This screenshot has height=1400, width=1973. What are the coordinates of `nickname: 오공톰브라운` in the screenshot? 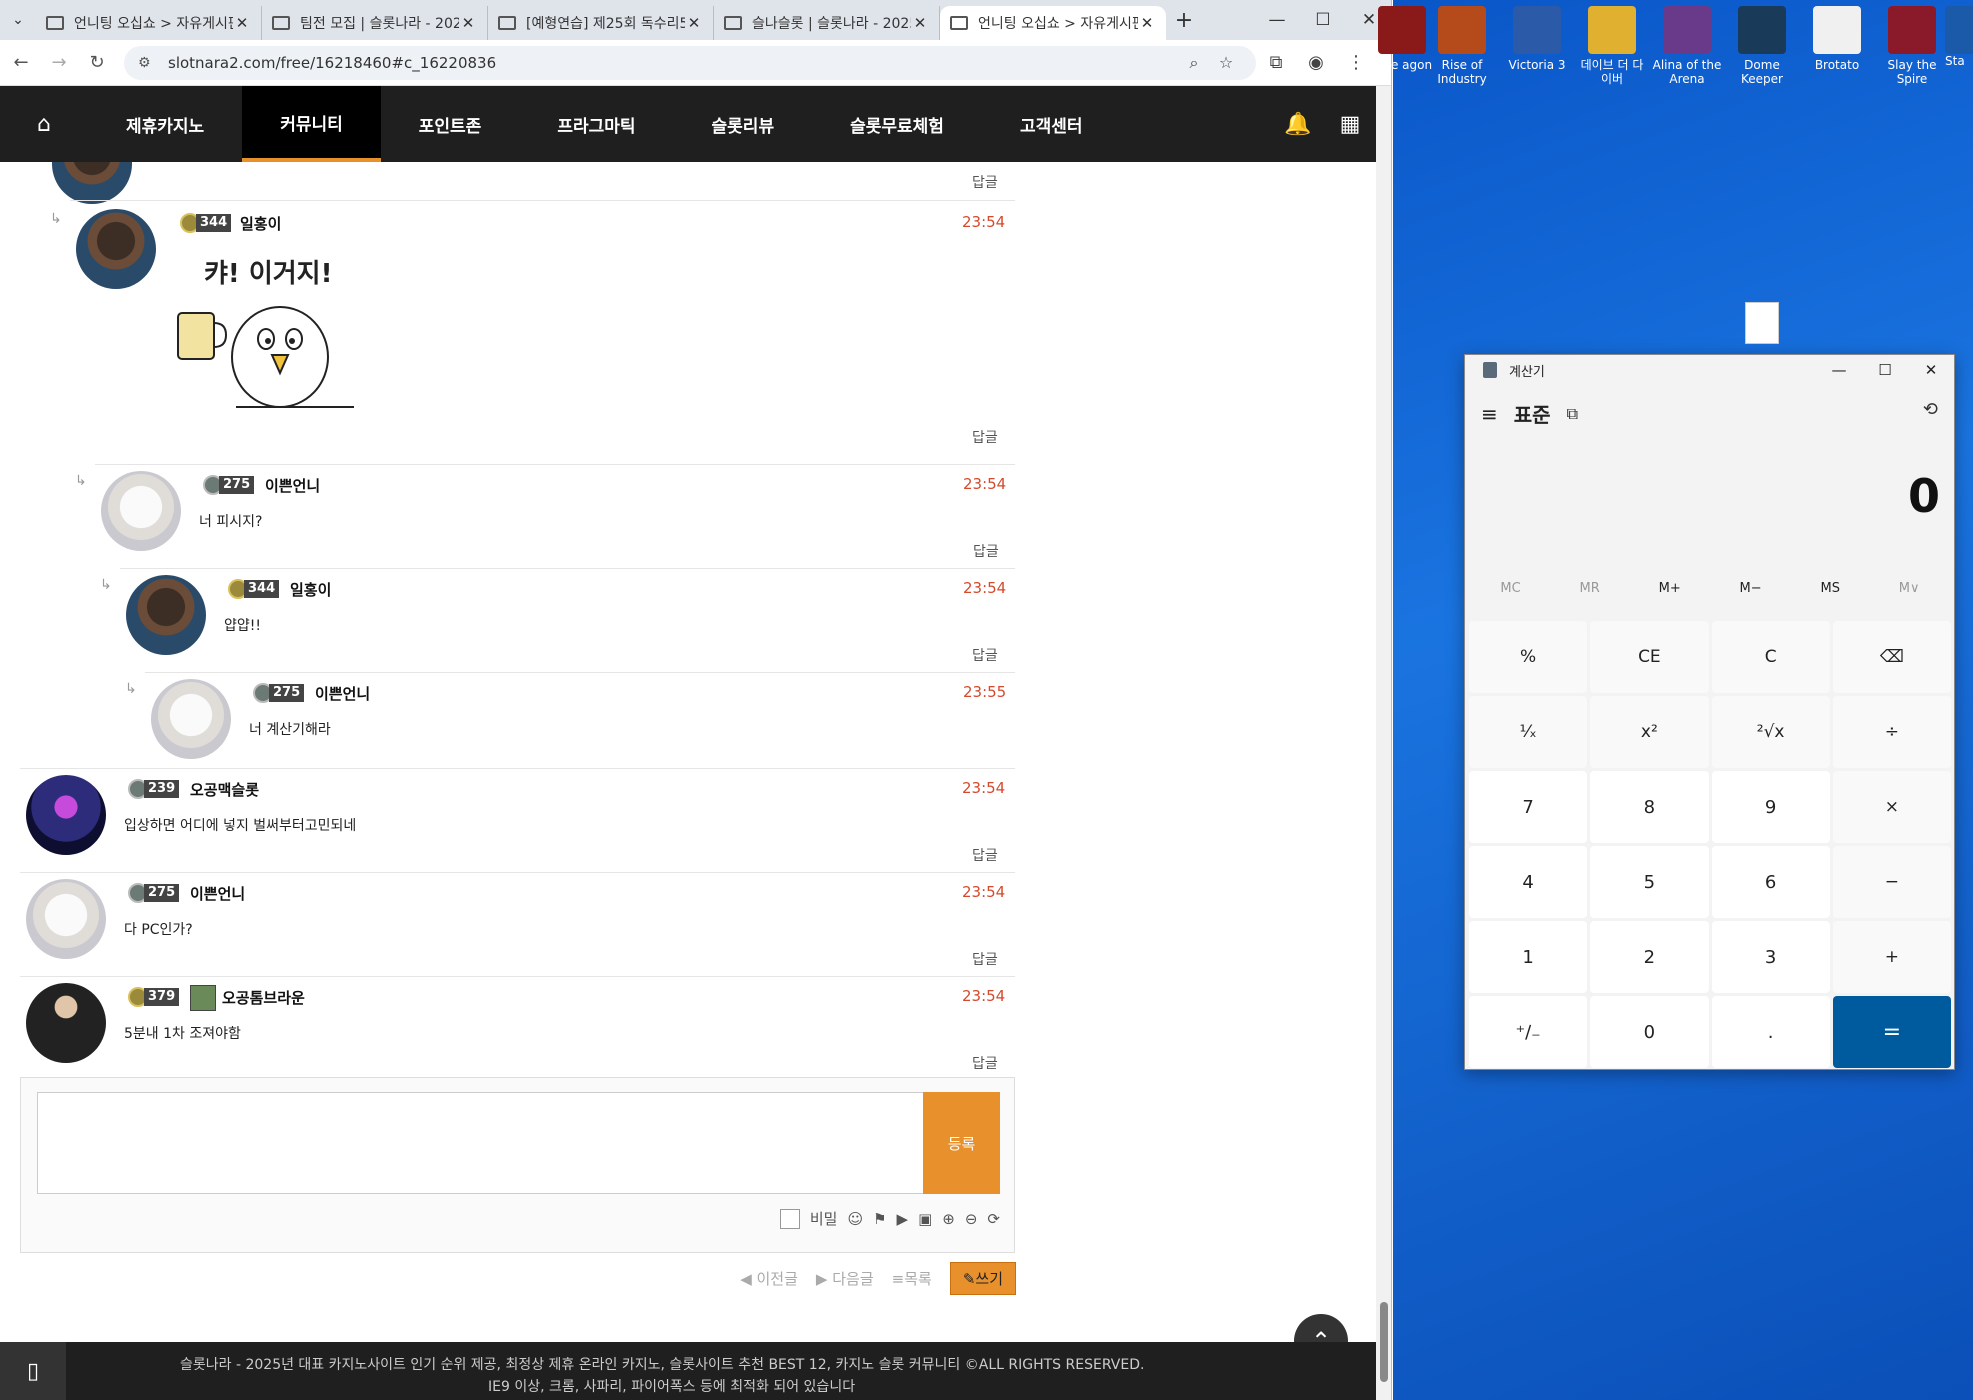 It's located at (263, 997).